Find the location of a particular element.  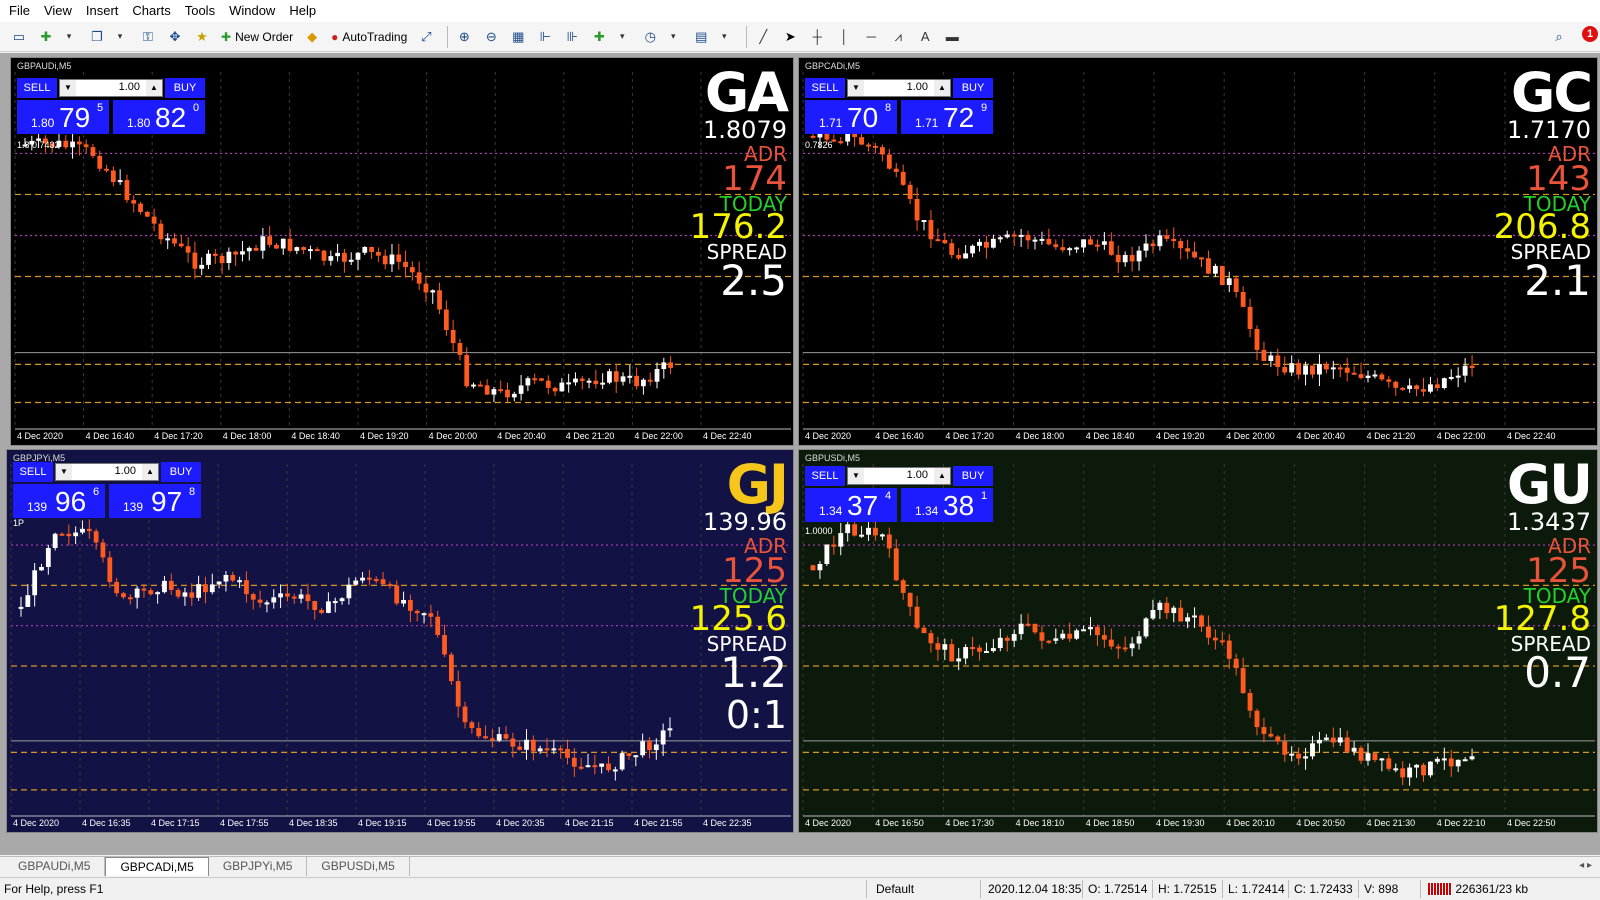

ask-price-button: 1.71 72 9 is located at coordinates (947, 117).